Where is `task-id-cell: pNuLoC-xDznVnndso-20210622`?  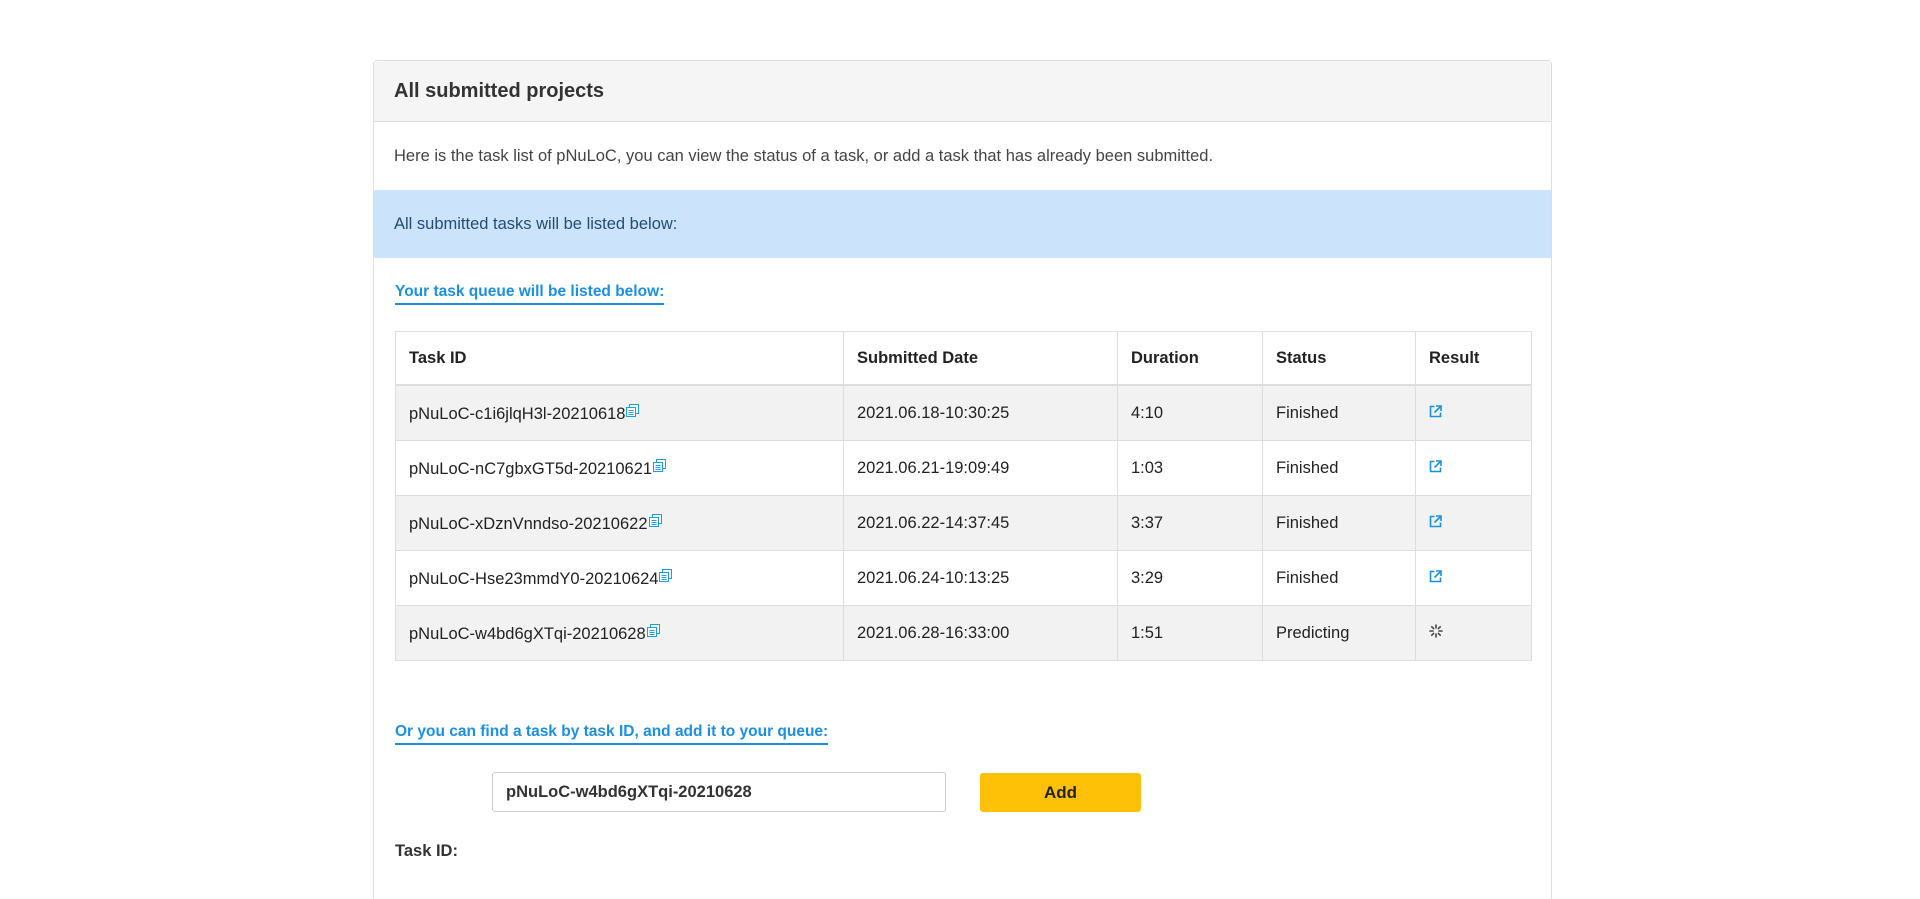 task-id-cell: pNuLoC-xDznVnndso-20210622 is located at coordinates (619, 523).